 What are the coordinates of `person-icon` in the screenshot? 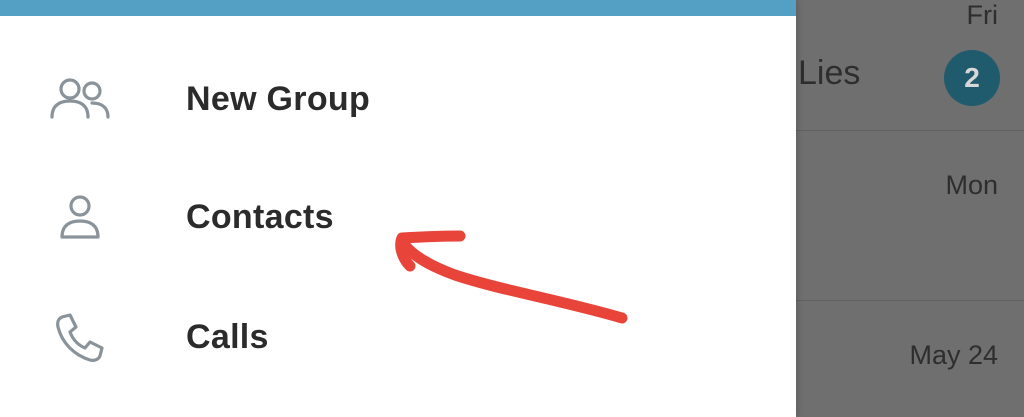 It's located at (80, 217).